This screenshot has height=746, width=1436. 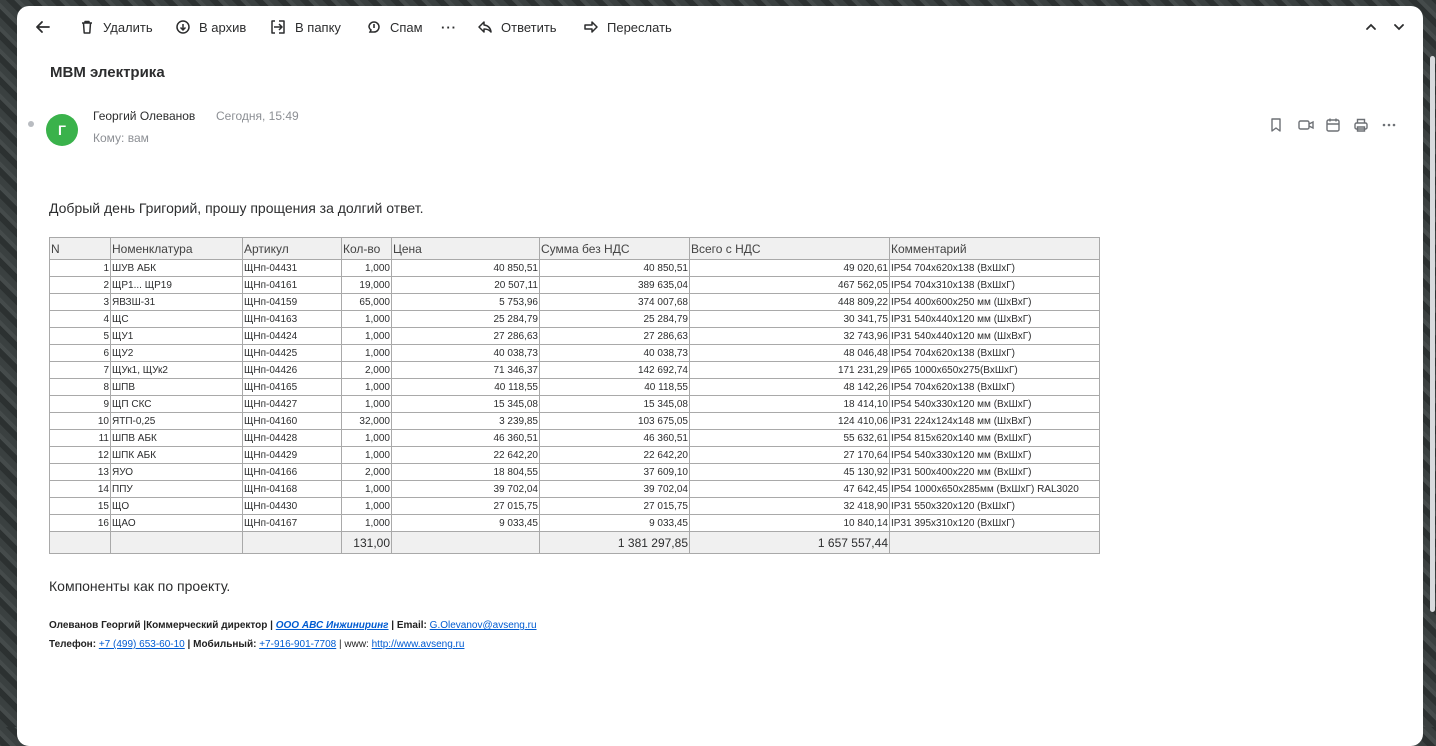 What do you see at coordinates (1395, 125) in the screenshot?
I see `more-actions-button` at bounding box center [1395, 125].